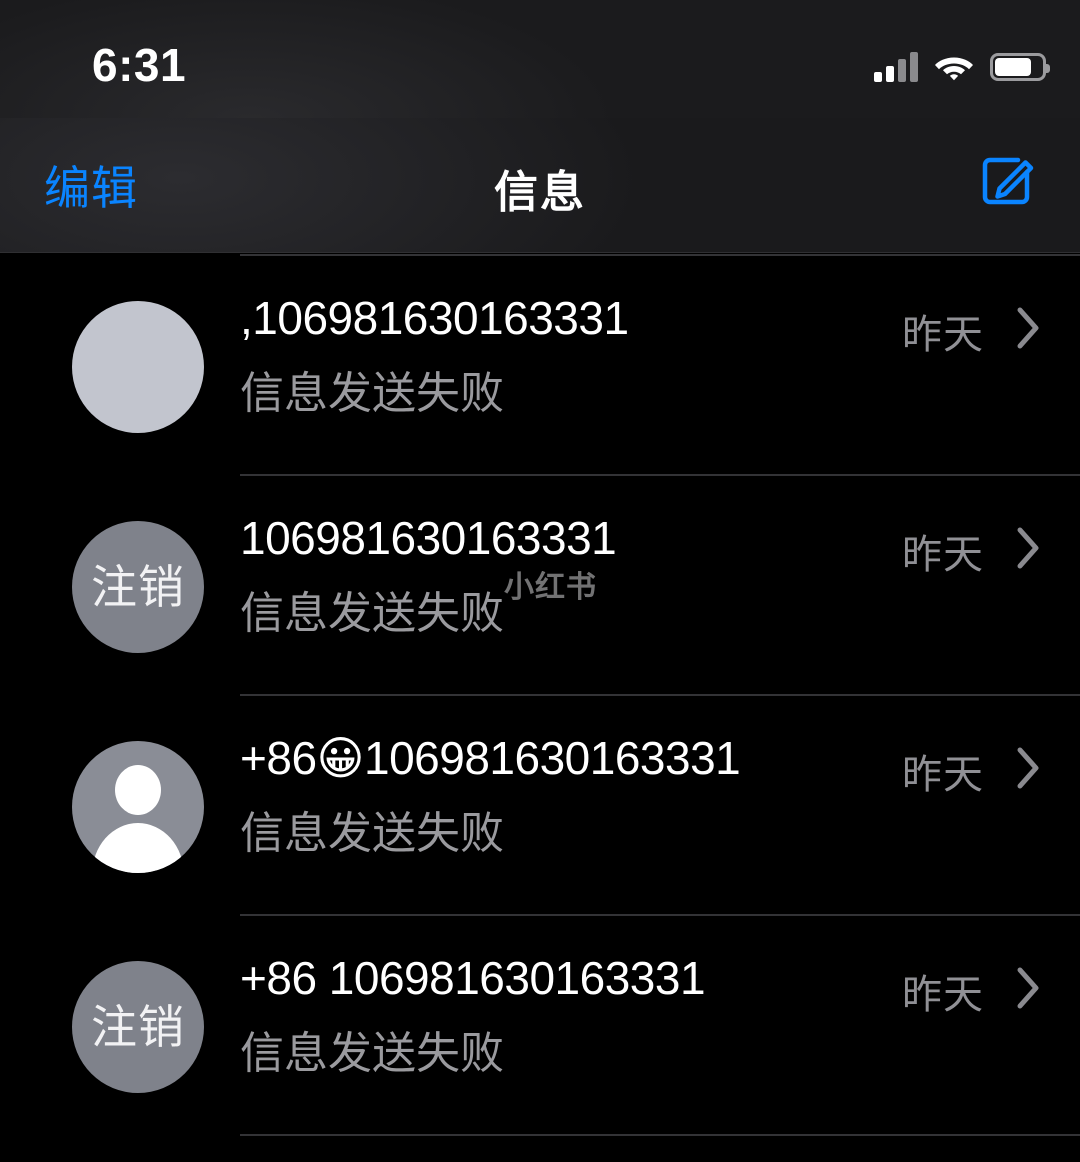  Describe the element at coordinates (555, 796) in the screenshot. I see `conversation-text-block: +86😀106981630163331 信息发送失败` at that location.